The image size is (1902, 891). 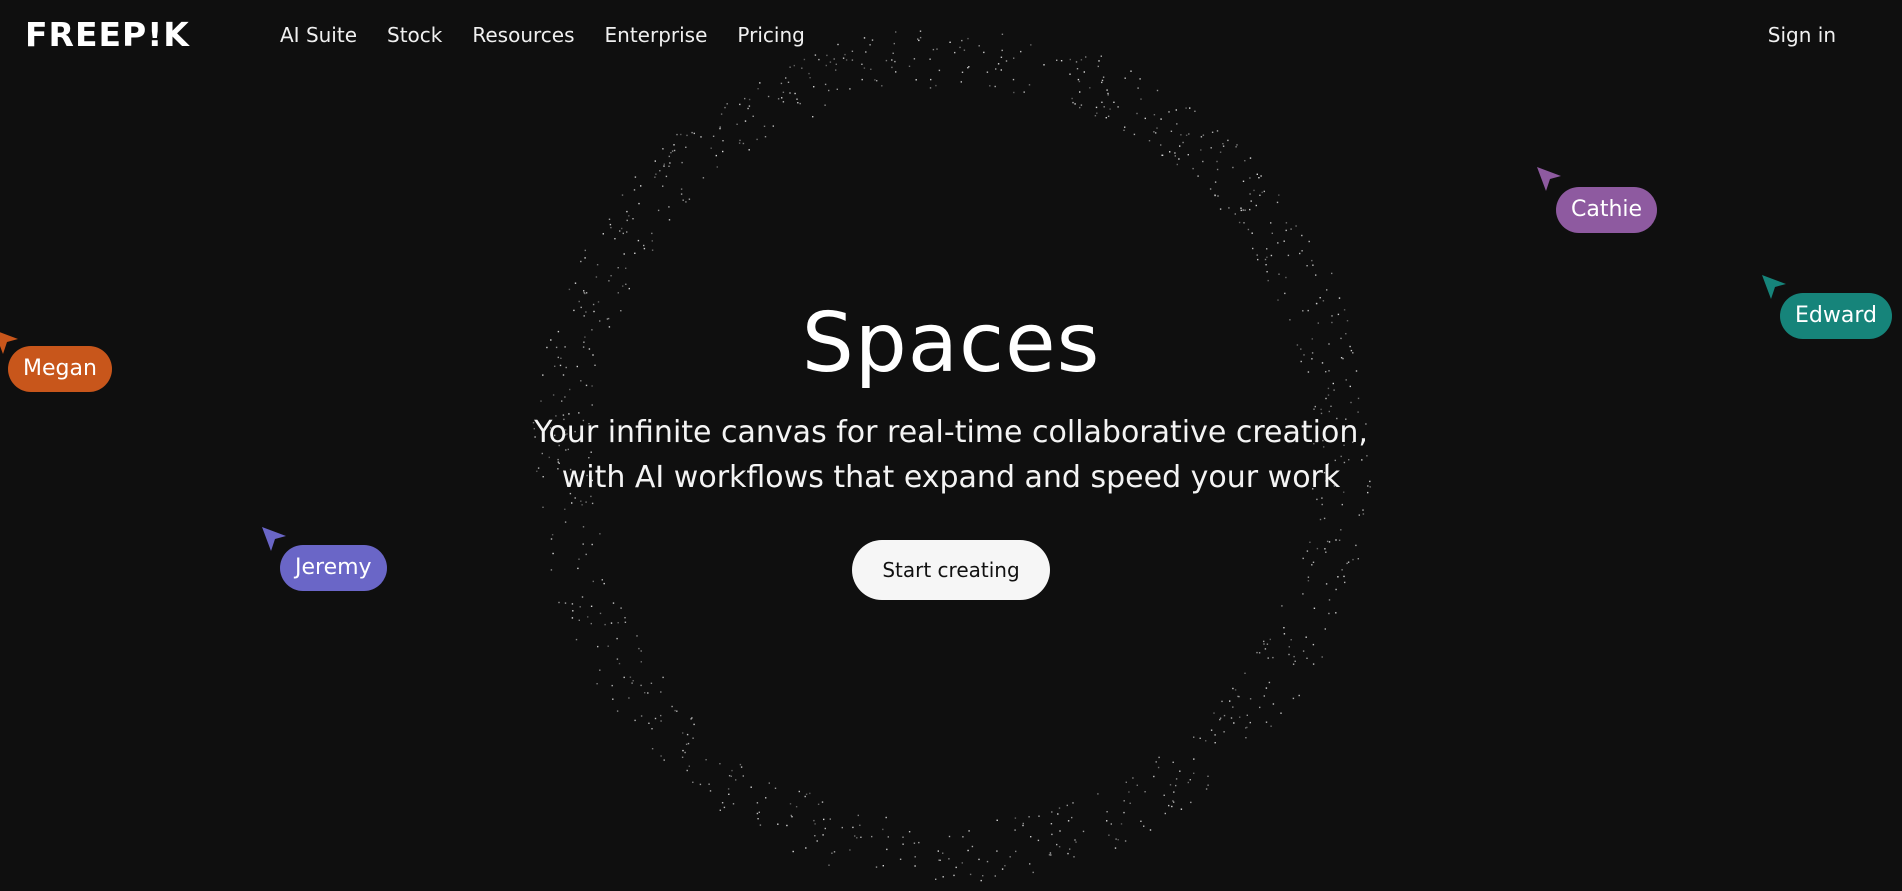 I want to click on start-creating-button: Start creating, so click(x=951, y=570).